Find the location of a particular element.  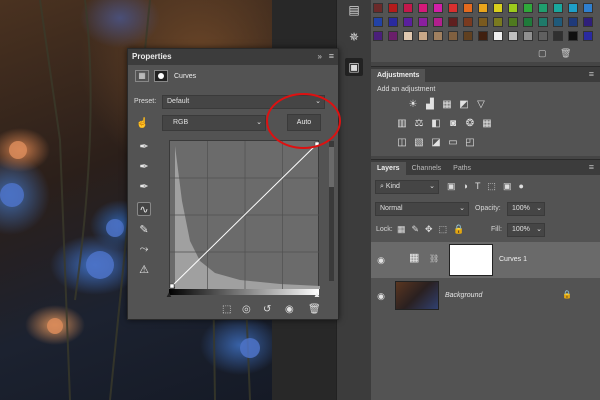

mask-icon is located at coordinates (161, 76).